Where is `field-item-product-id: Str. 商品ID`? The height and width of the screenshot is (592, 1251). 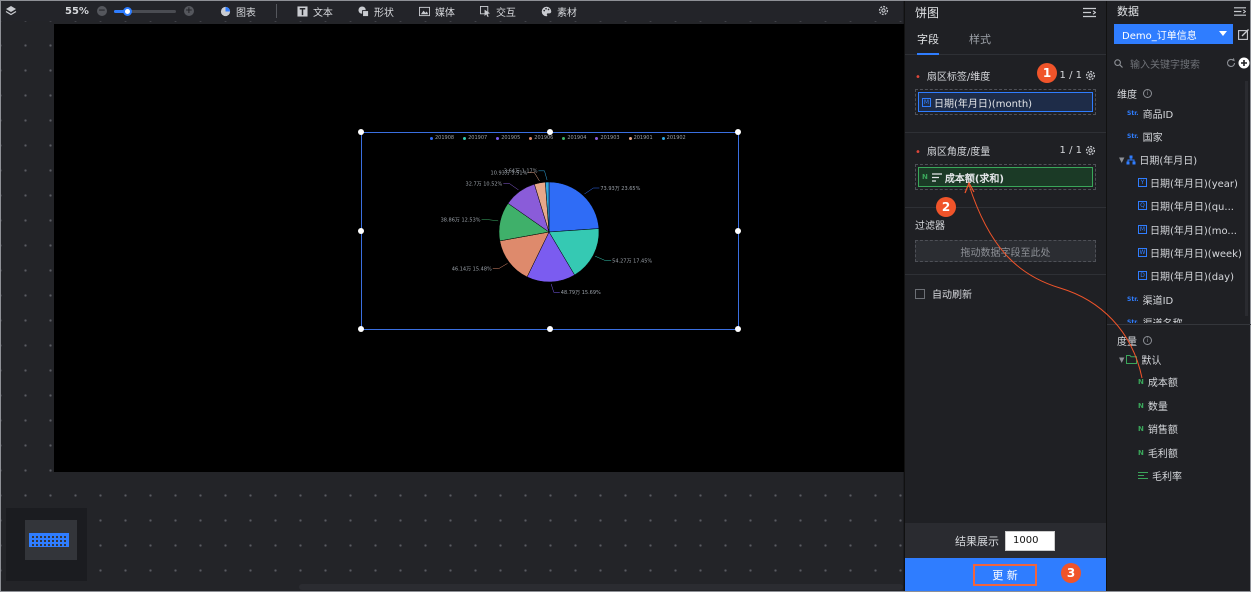
field-item-product-id: Str. 商品ID is located at coordinates (1150, 113).